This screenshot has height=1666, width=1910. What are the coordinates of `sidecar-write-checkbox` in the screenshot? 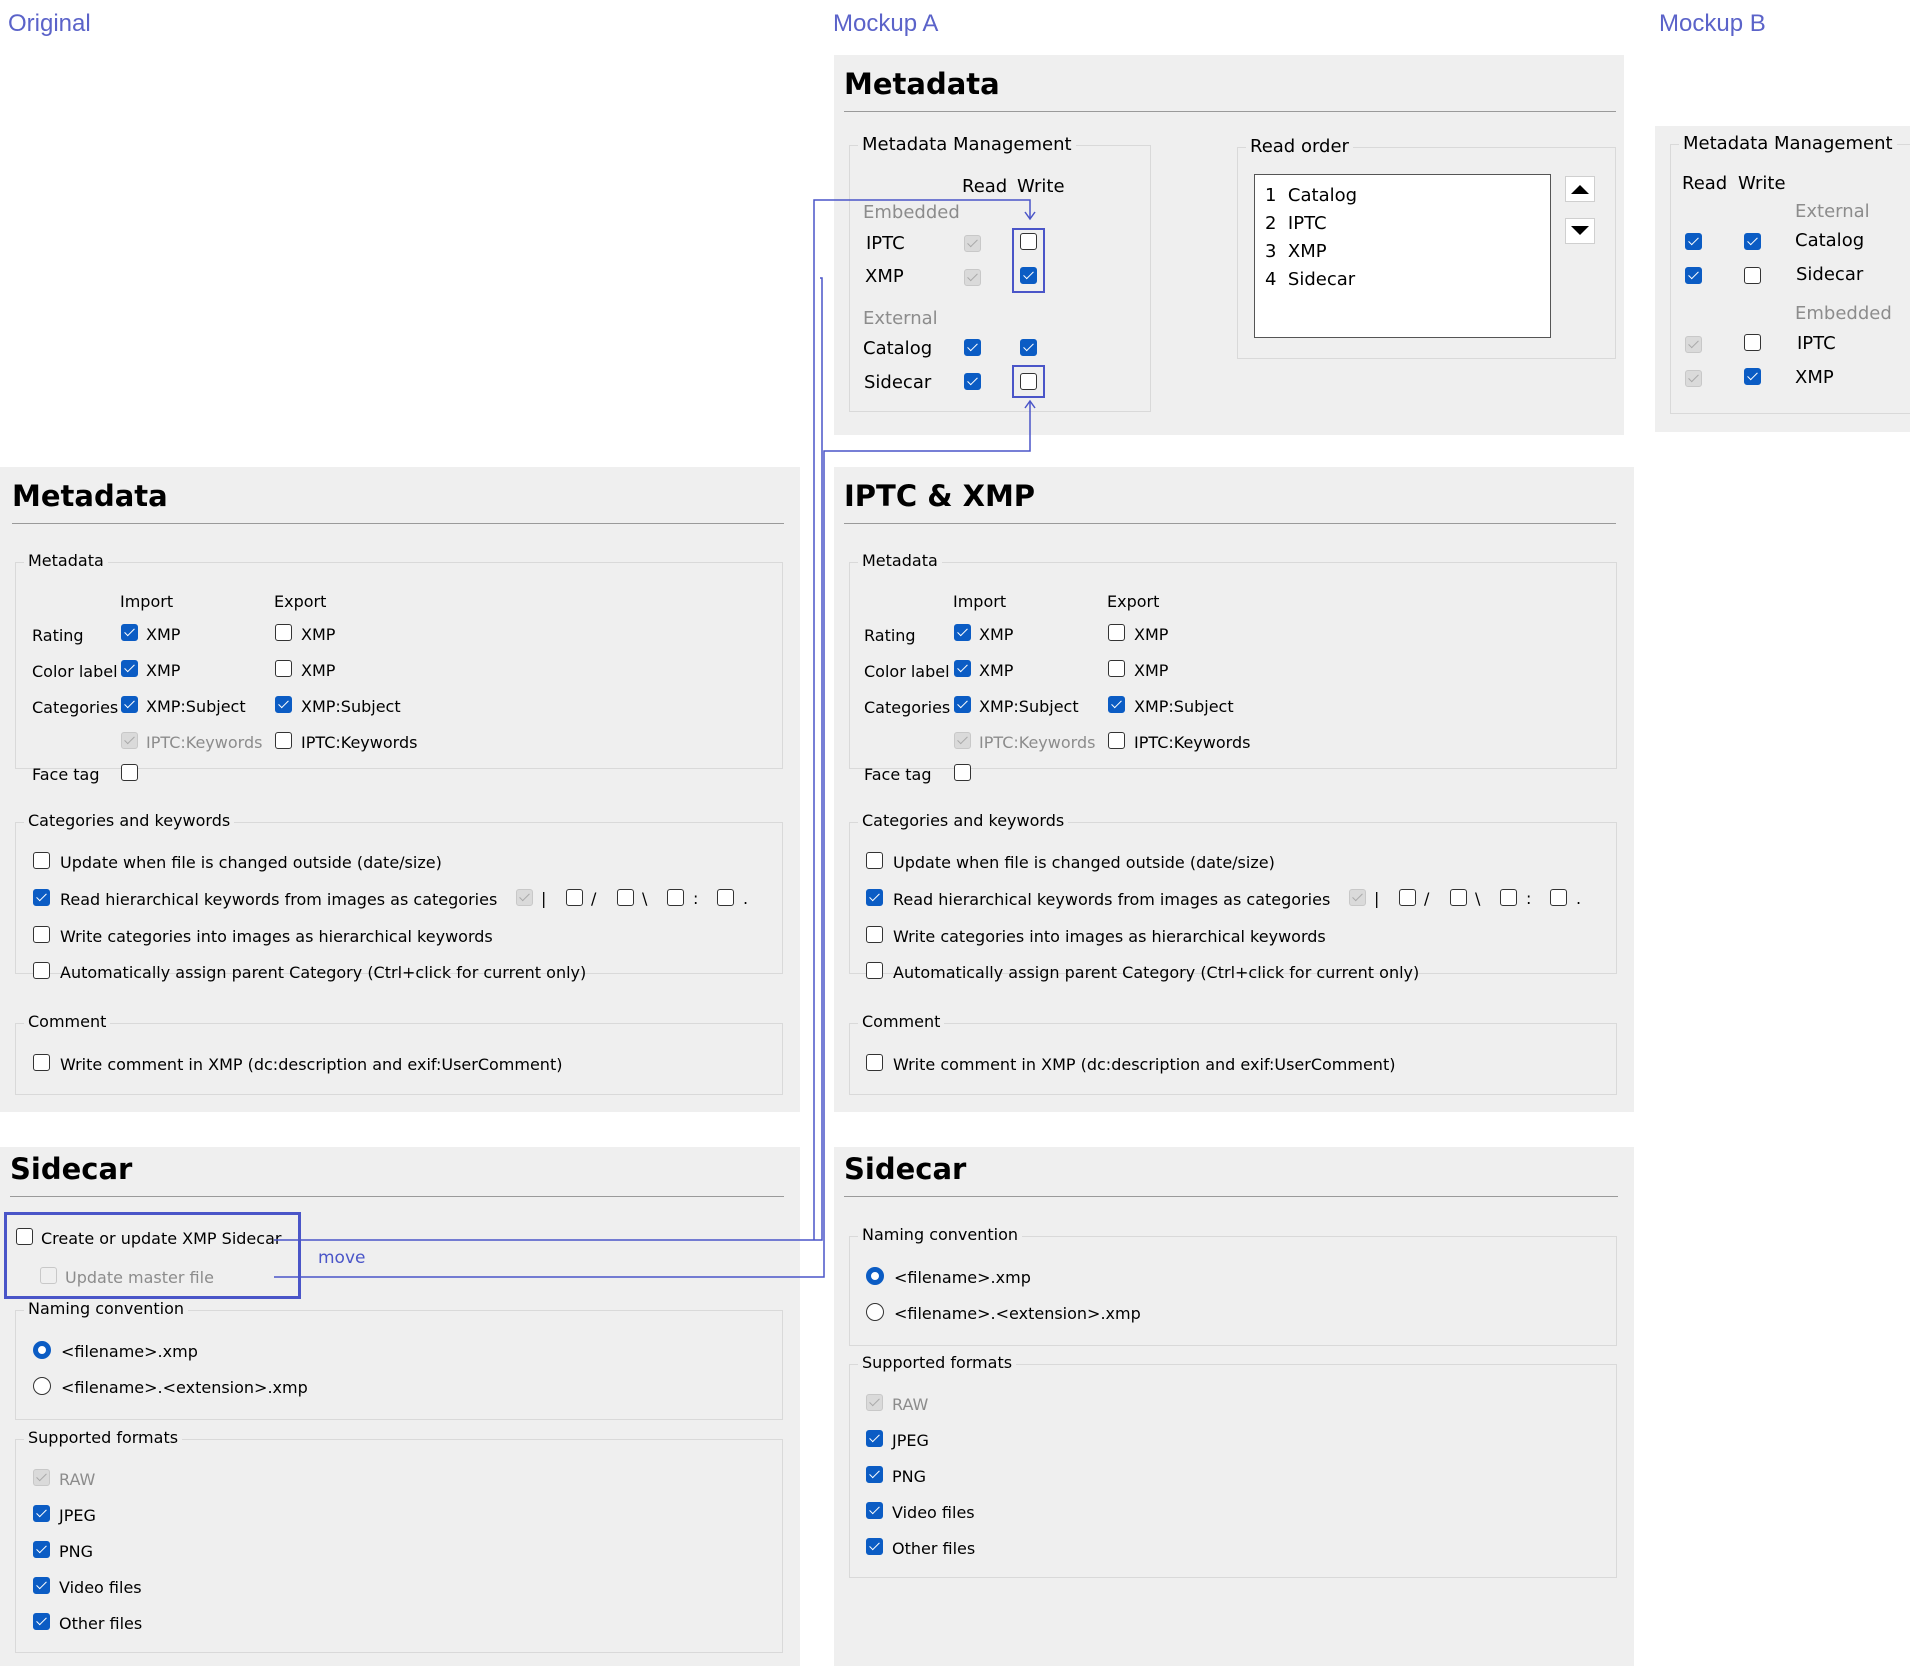 It's located at (1752, 275).